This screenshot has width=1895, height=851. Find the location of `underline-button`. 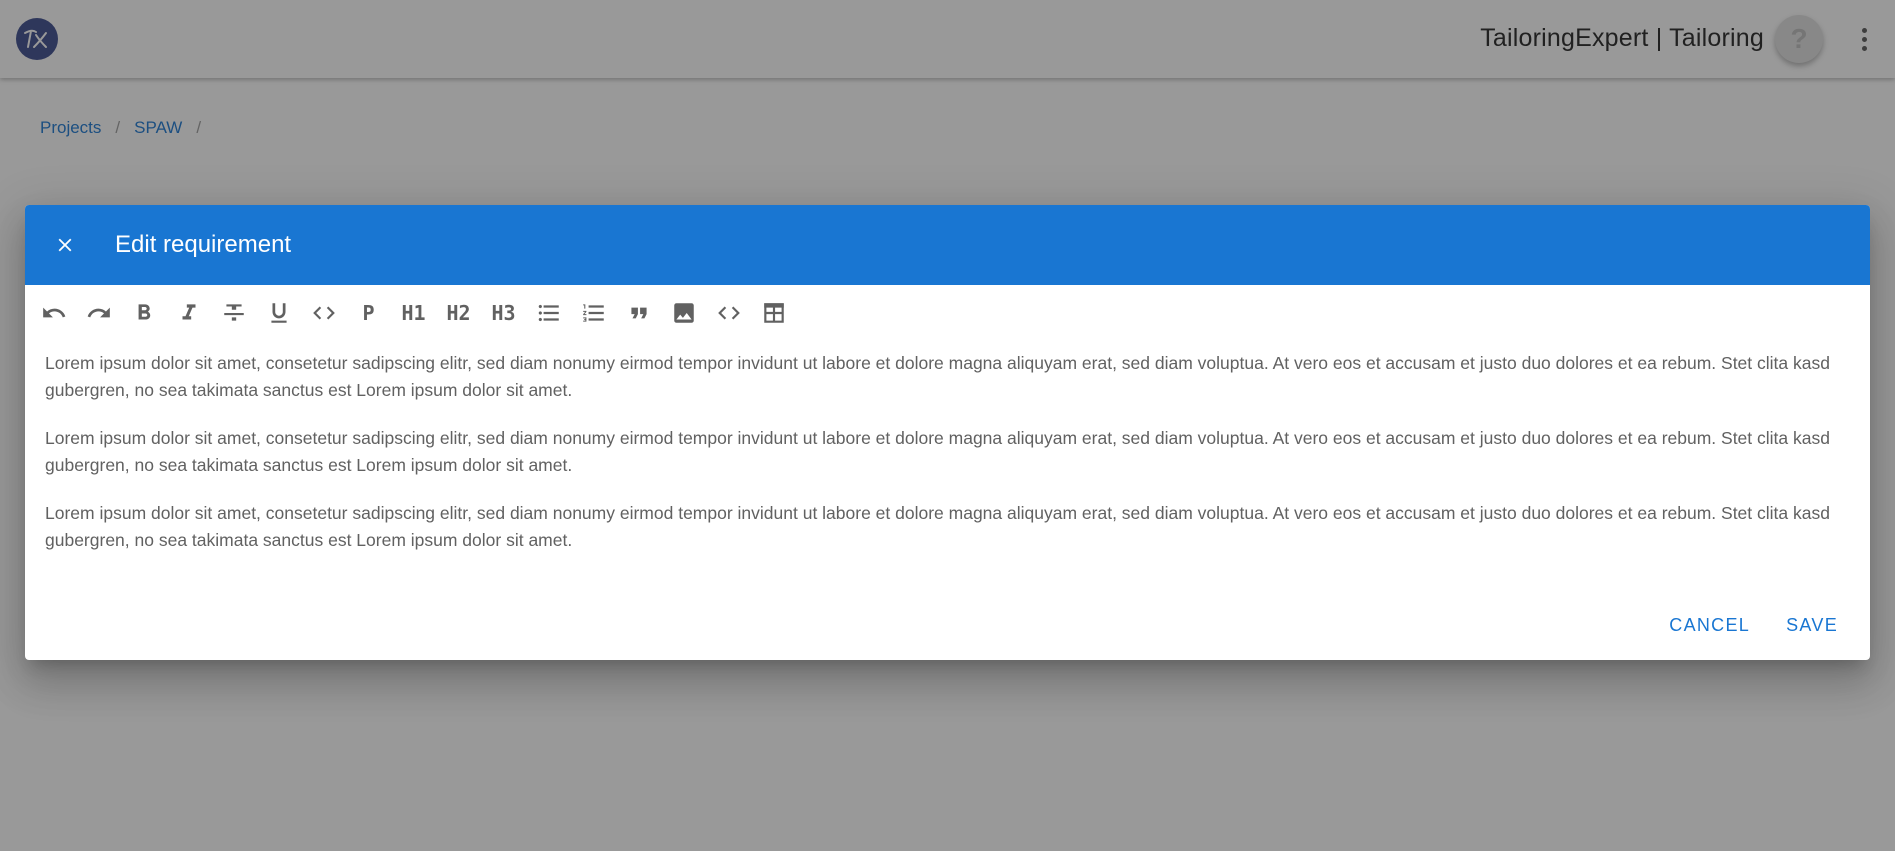

underline-button is located at coordinates (278, 313).